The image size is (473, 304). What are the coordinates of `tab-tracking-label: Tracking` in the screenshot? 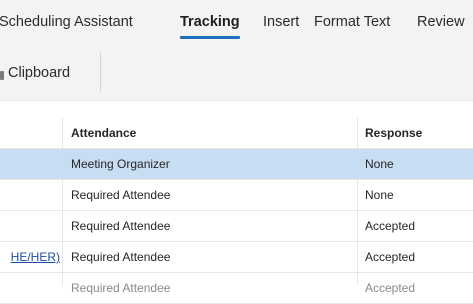 It's located at (210, 22).